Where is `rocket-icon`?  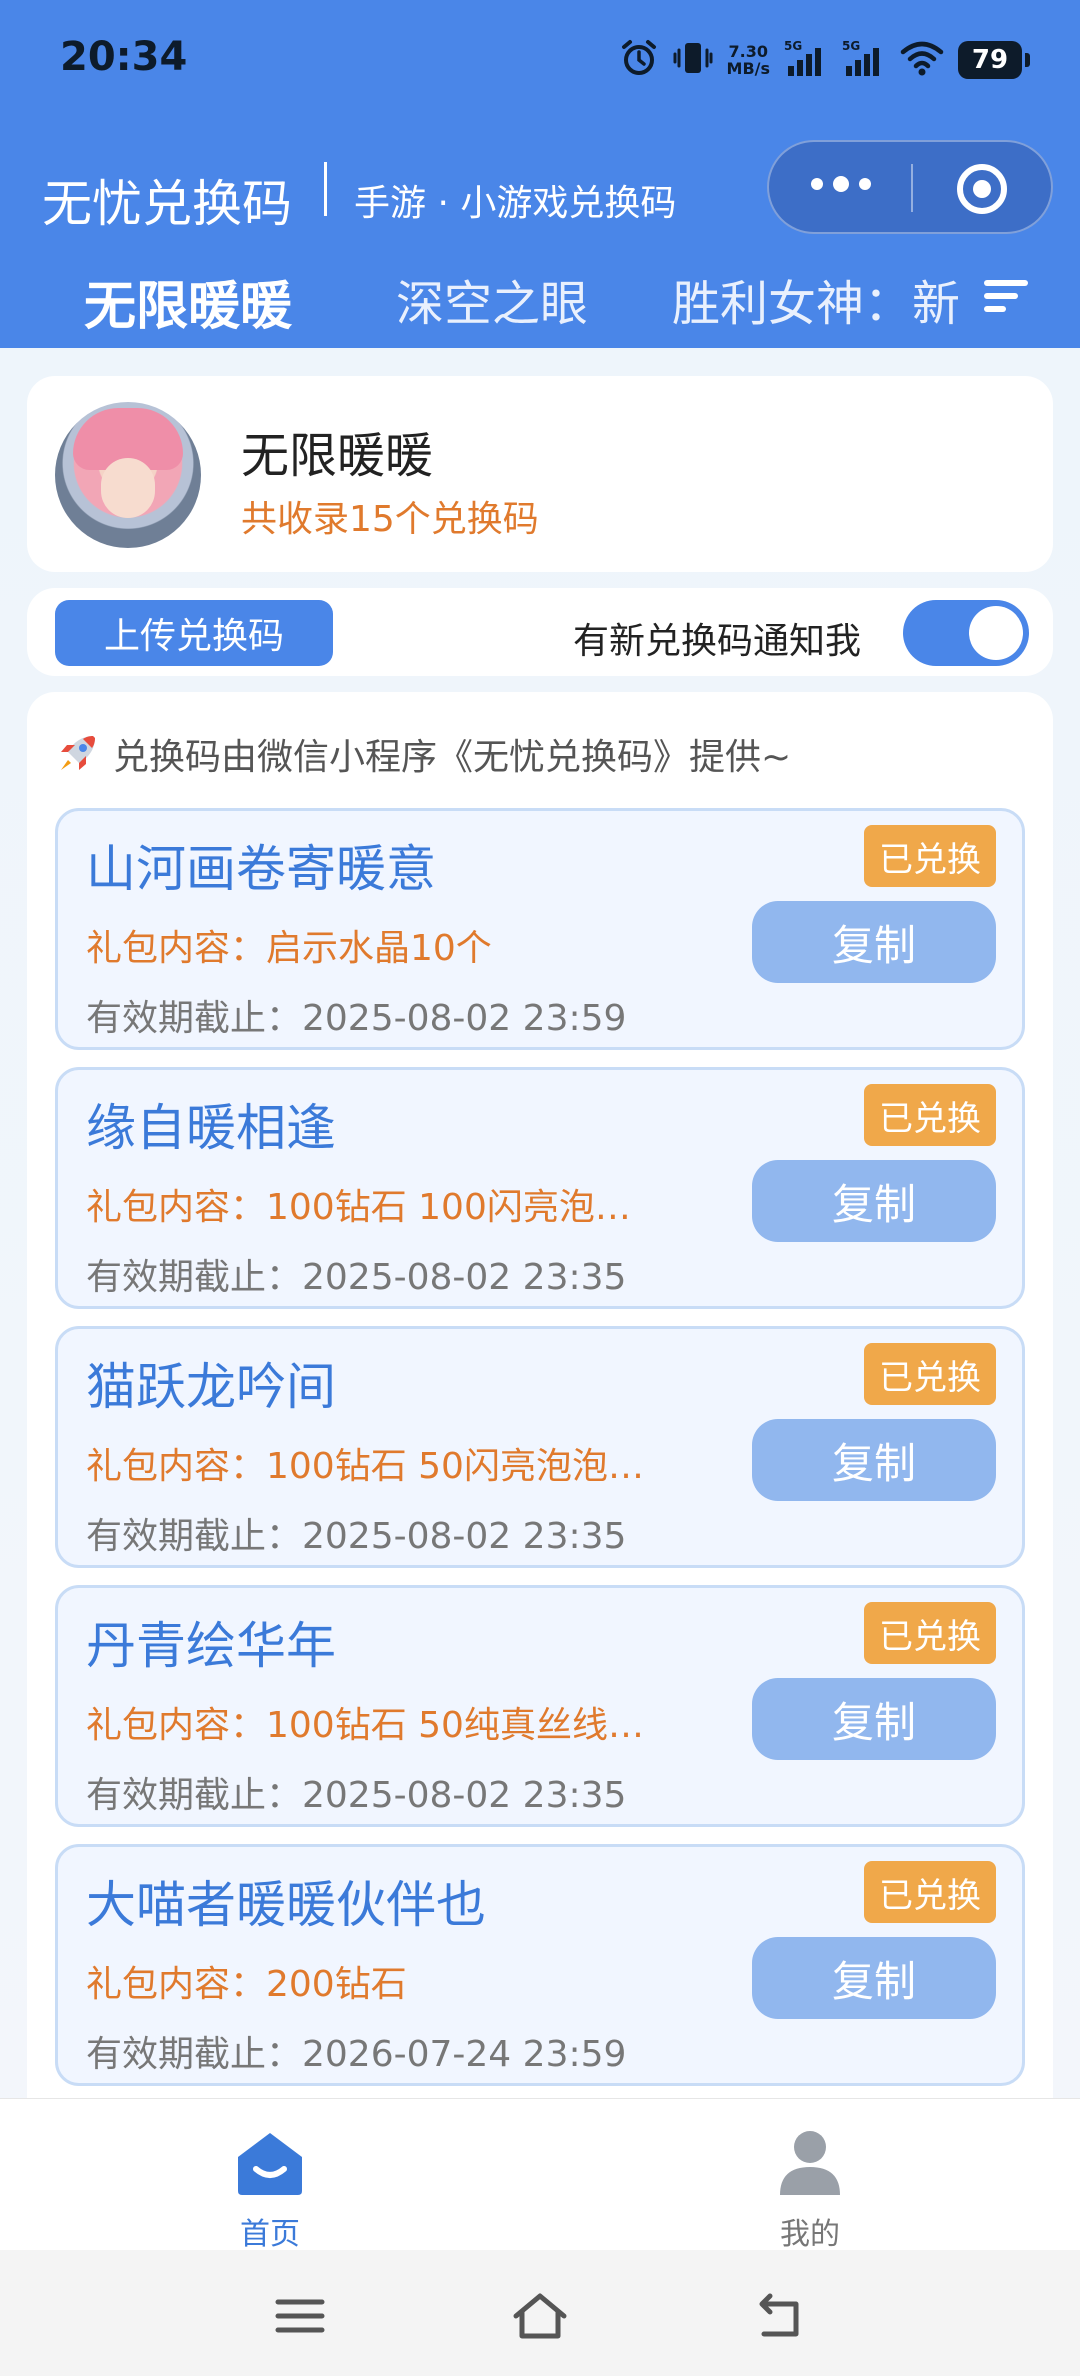 rocket-icon is located at coordinates (77, 754).